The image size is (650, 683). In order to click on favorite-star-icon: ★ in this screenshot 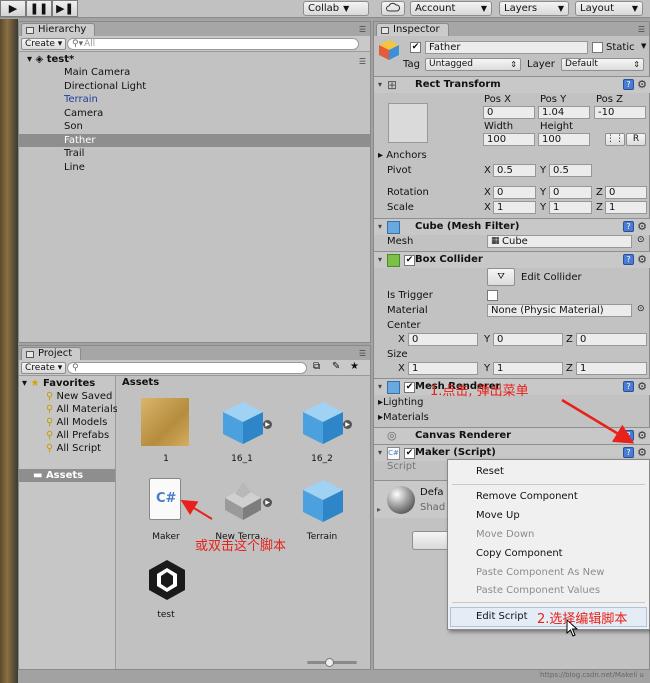, I will do `click(354, 366)`.